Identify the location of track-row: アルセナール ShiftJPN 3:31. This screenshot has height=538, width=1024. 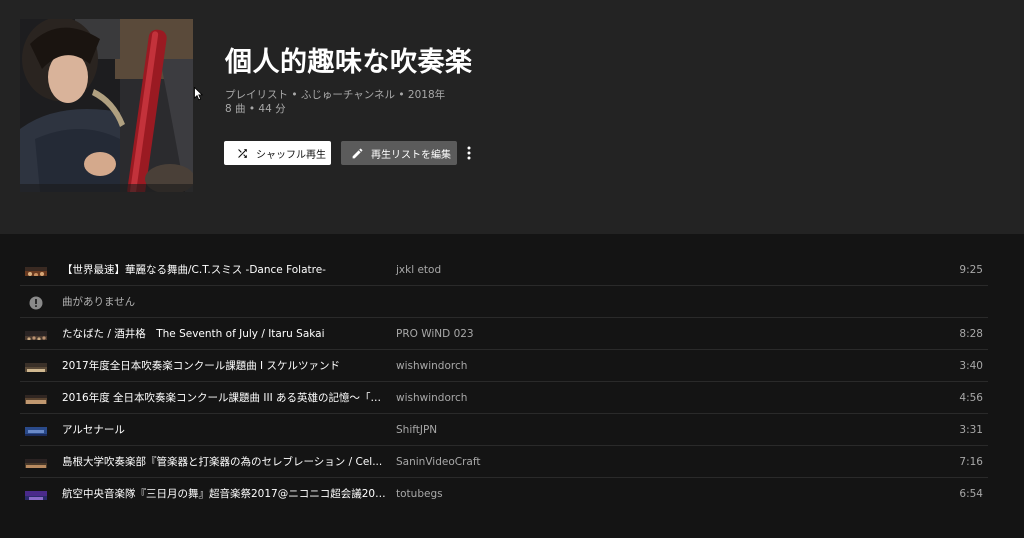
(504, 430).